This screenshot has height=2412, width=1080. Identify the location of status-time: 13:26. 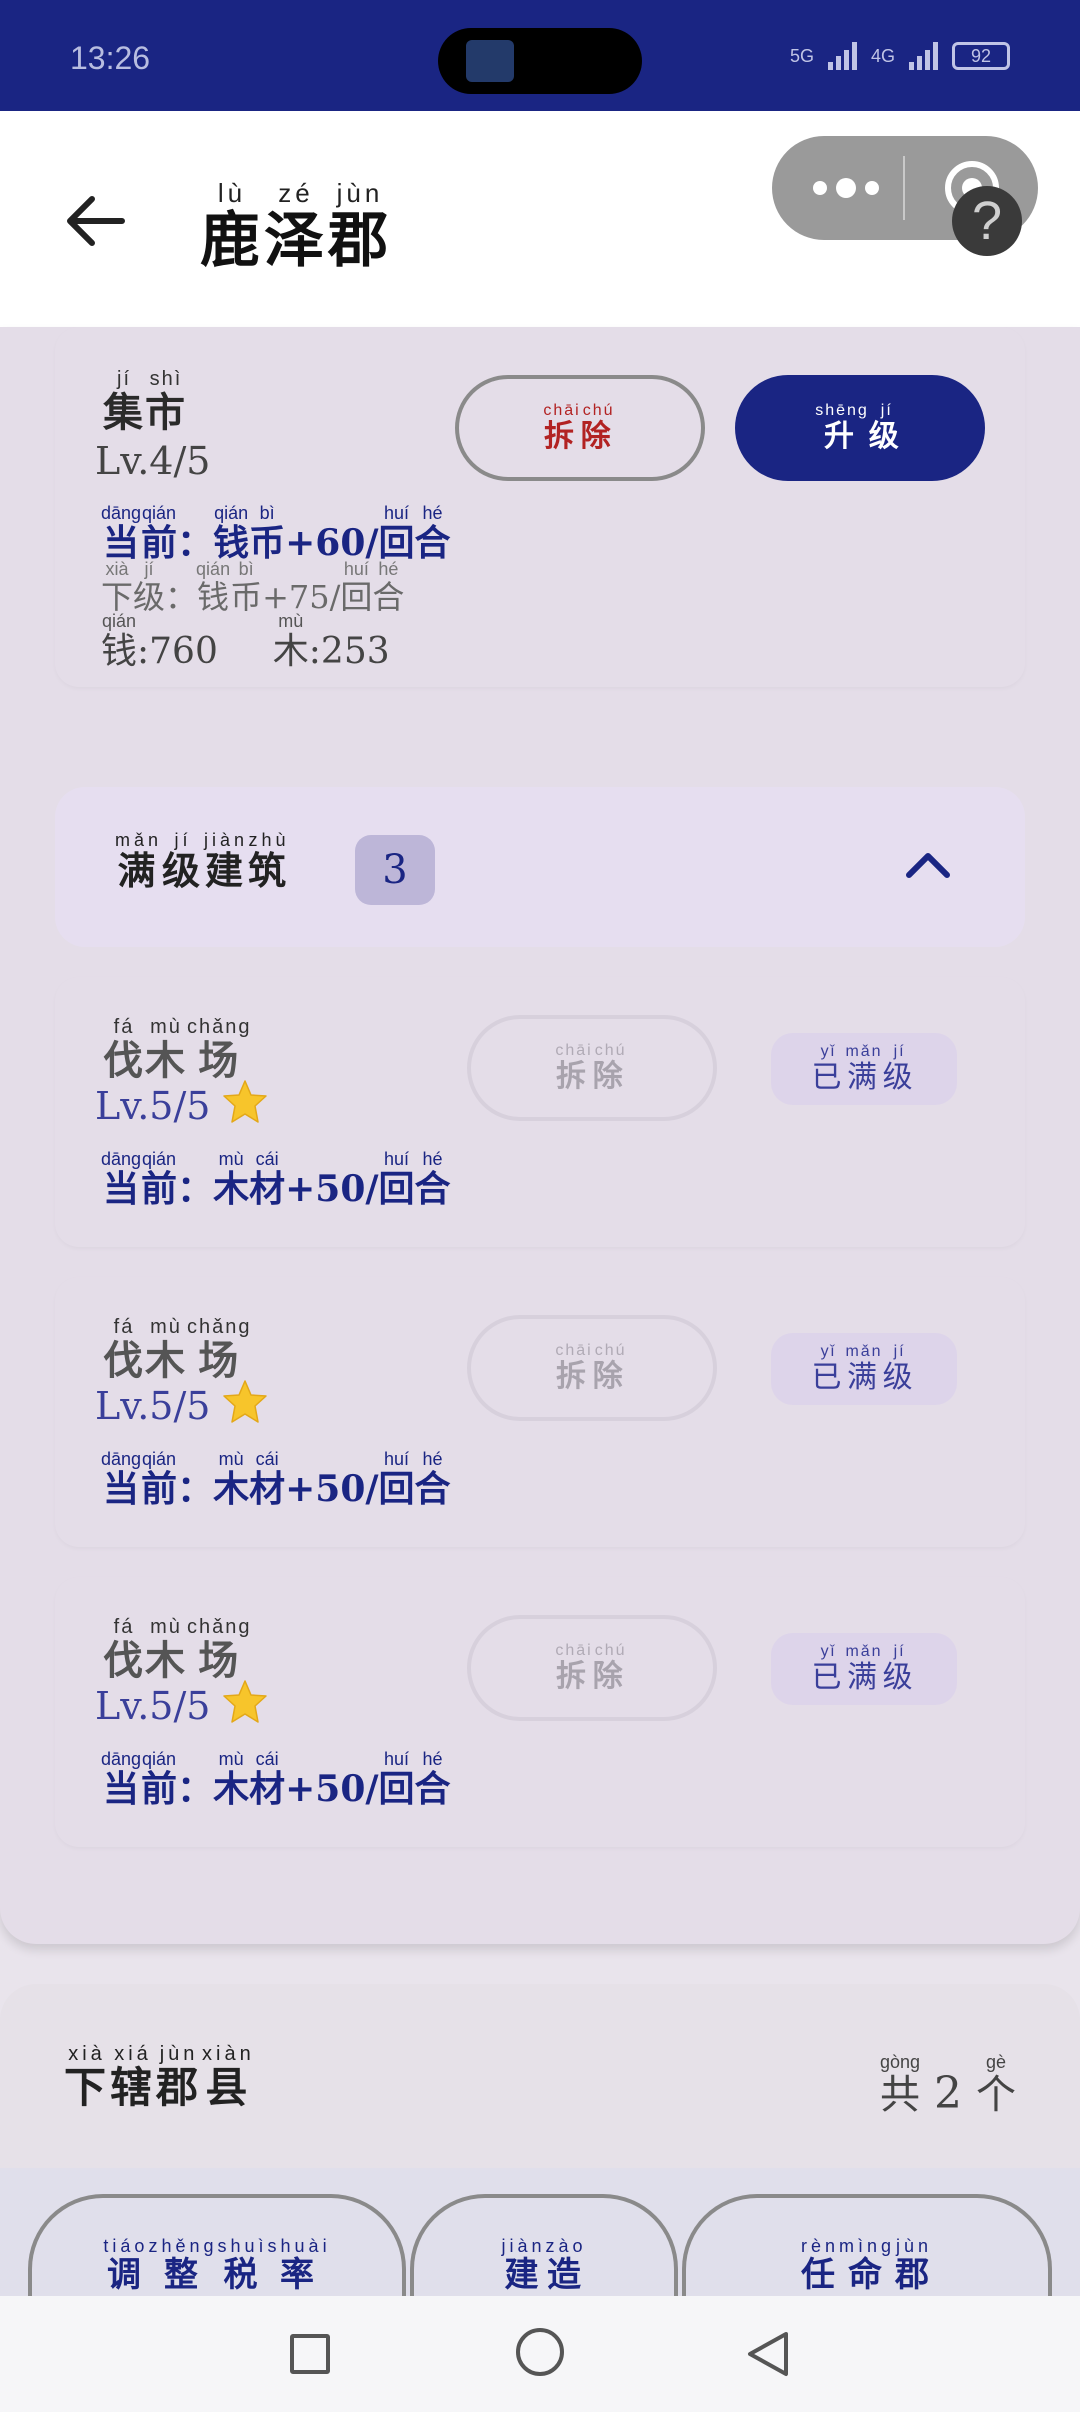
(110, 58).